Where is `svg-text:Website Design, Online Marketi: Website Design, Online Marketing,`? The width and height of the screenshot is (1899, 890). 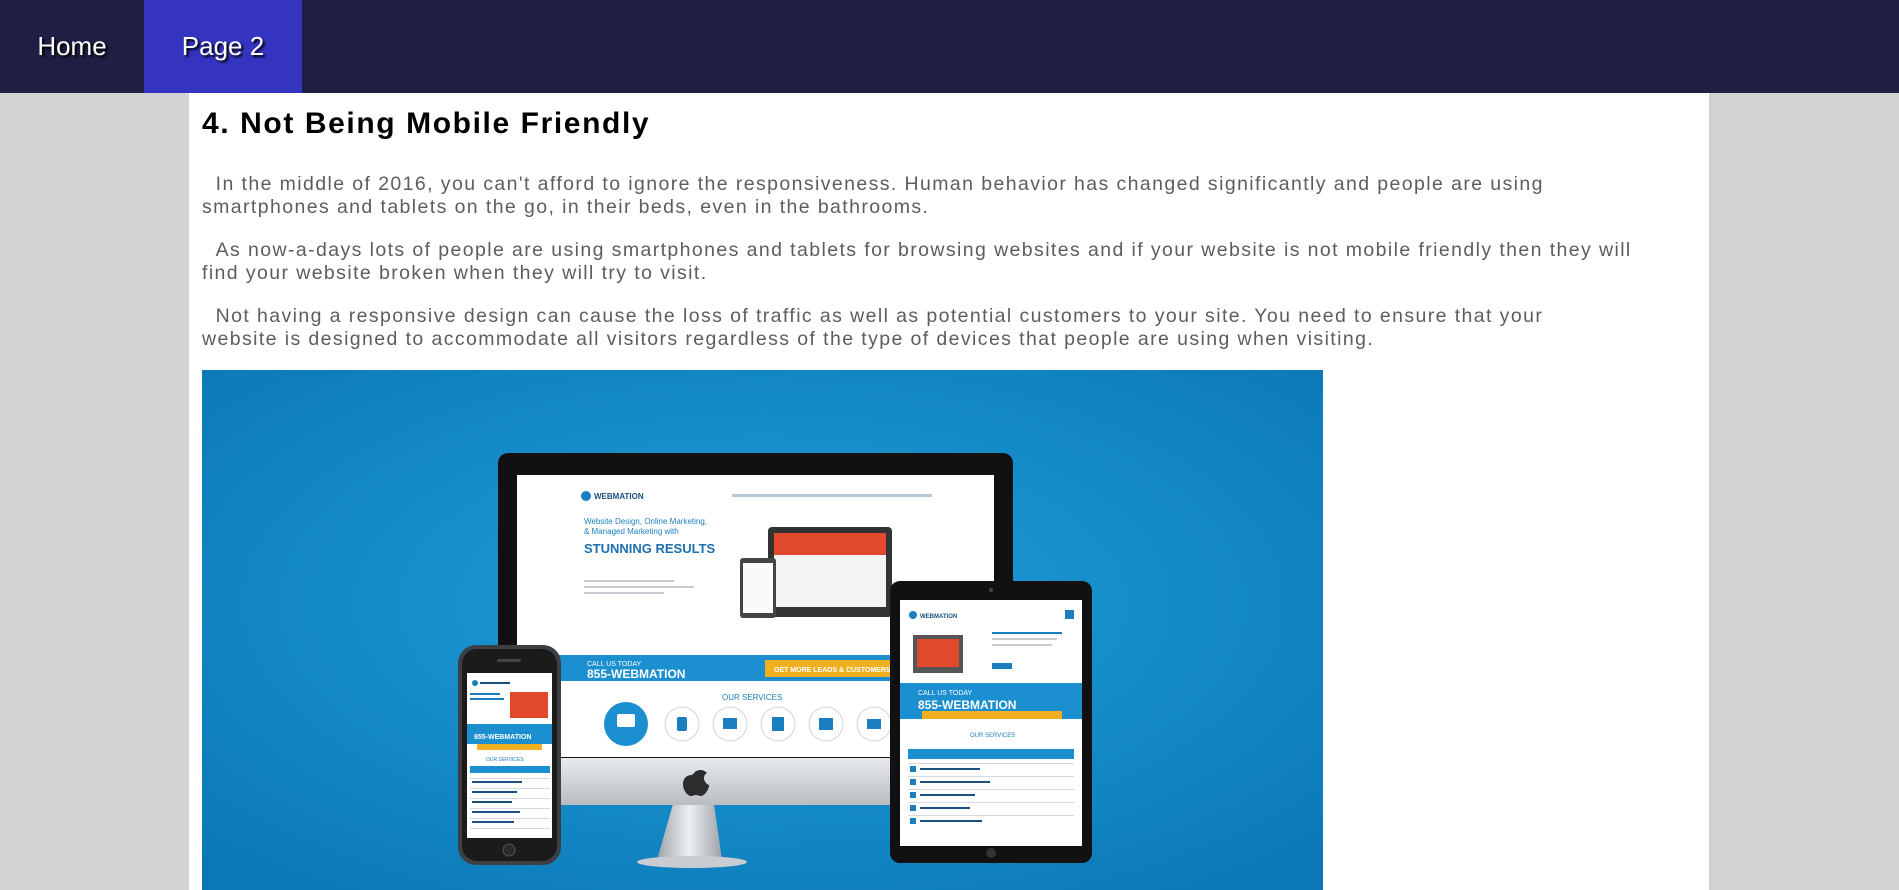
svg-text:Website Design, Online Marketi: Website Design, Online Marketing, is located at coordinates (645, 521).